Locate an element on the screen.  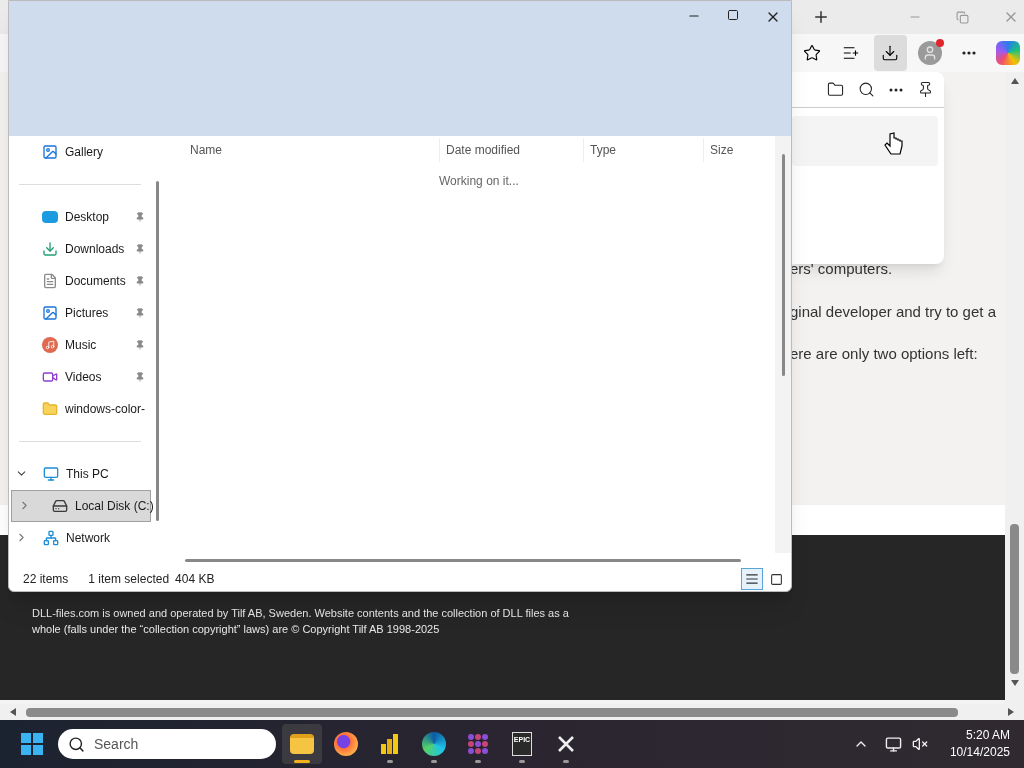
music-icon is located at coordinates (50, 344).